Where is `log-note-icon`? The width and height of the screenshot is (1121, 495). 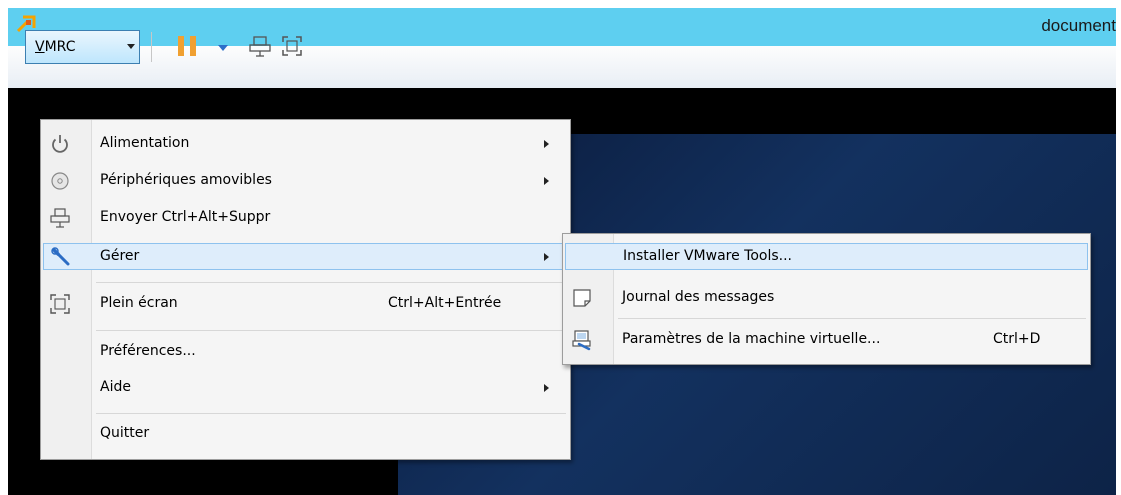 log-note-icon is located at coordinates (582, 298).